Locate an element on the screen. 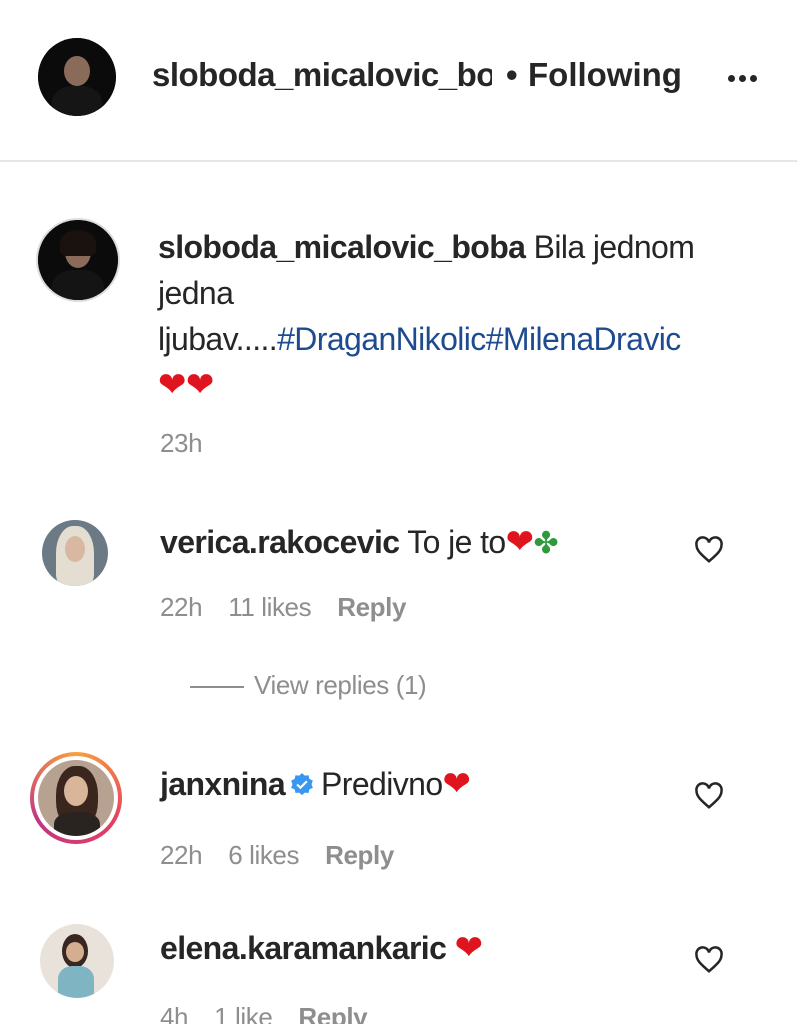 Image resolution: width=797 pixels, height=1024 pixels. view-replies-button: View replies (1) is located at coordinates (340, 685).